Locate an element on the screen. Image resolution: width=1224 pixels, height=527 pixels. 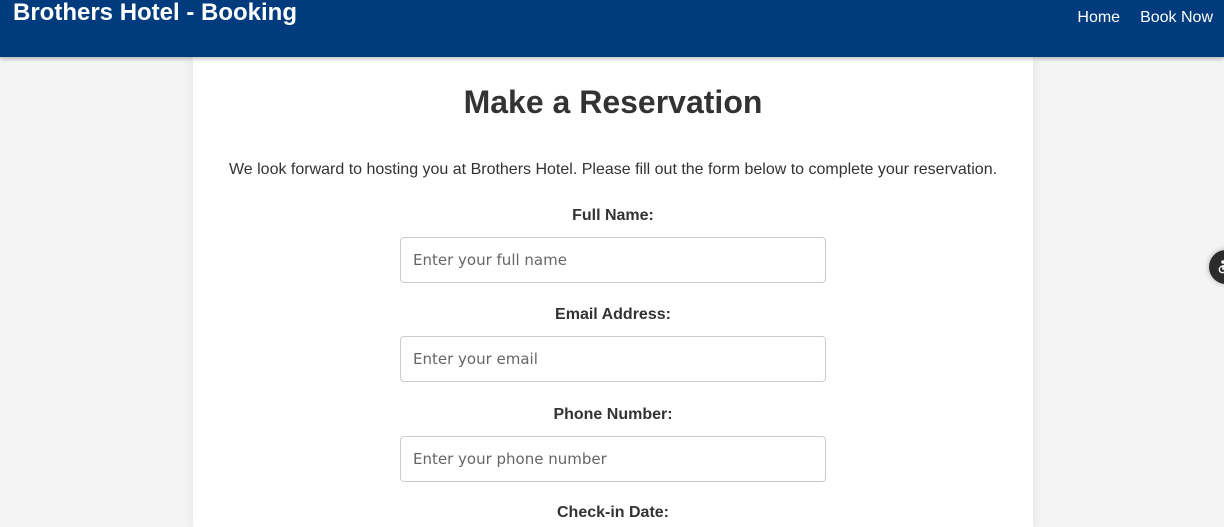
phone-input is located at coordinates (613, 459).